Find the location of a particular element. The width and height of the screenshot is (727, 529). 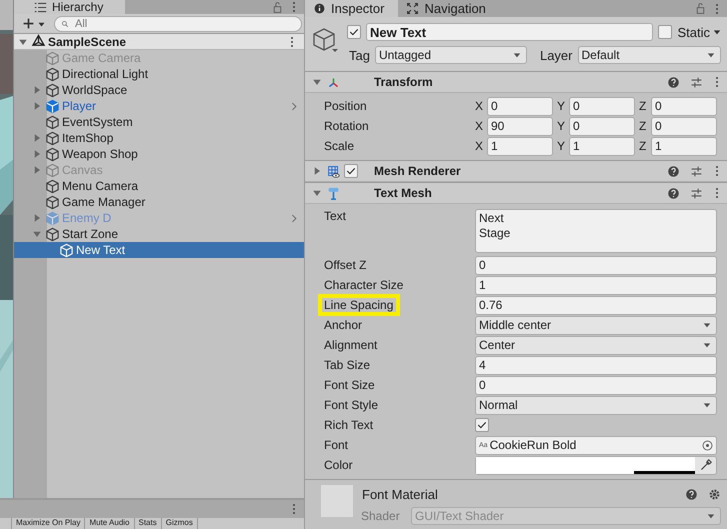

field-label: Text is located at coordinates (335, 216).